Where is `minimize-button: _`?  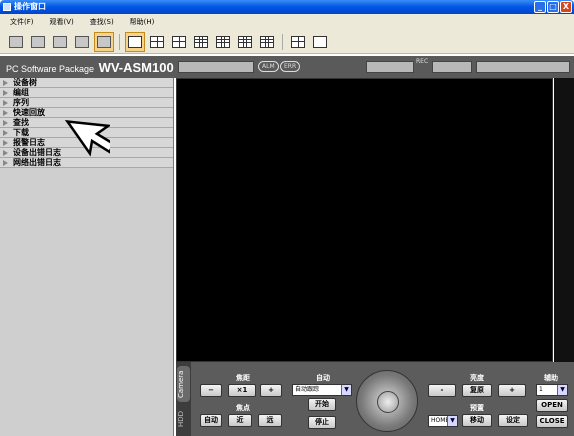
minimize-button: _ is located at coordinates (540, 7).